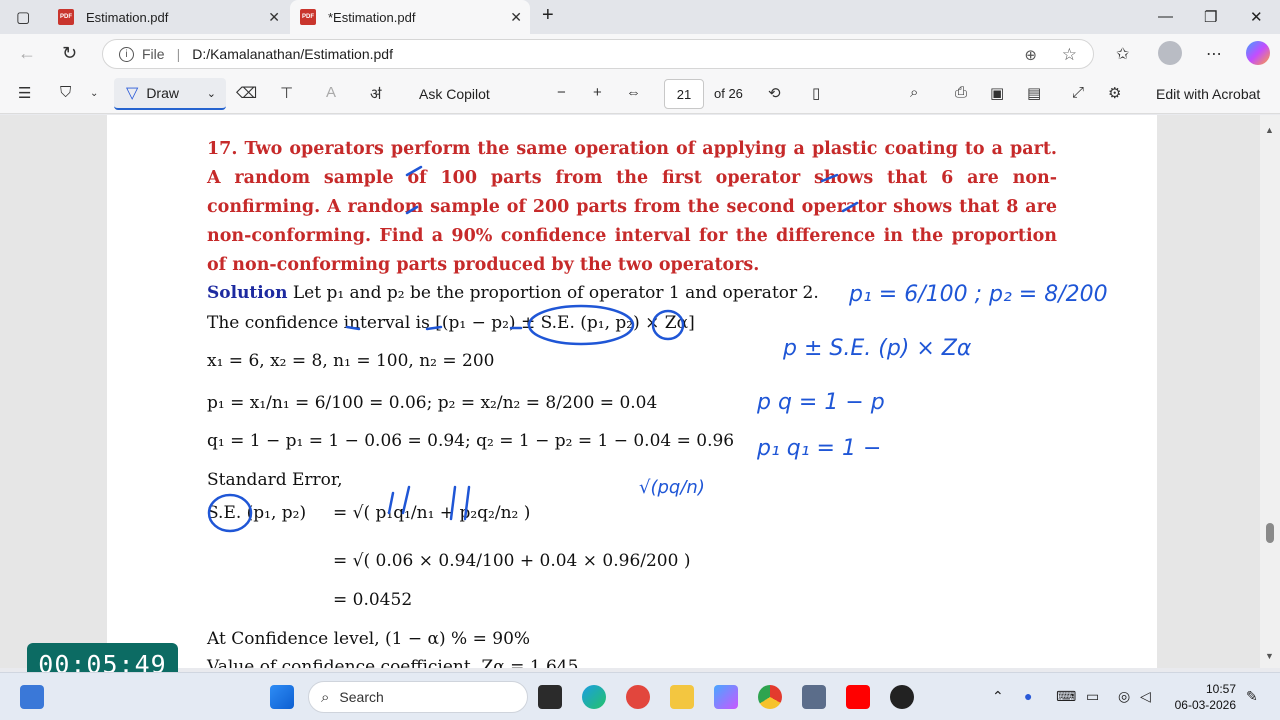  What do you see at coordinates (24, 93) in the screenshot?
I see `contents-icon: ☰` at bounding box center [24, 93].